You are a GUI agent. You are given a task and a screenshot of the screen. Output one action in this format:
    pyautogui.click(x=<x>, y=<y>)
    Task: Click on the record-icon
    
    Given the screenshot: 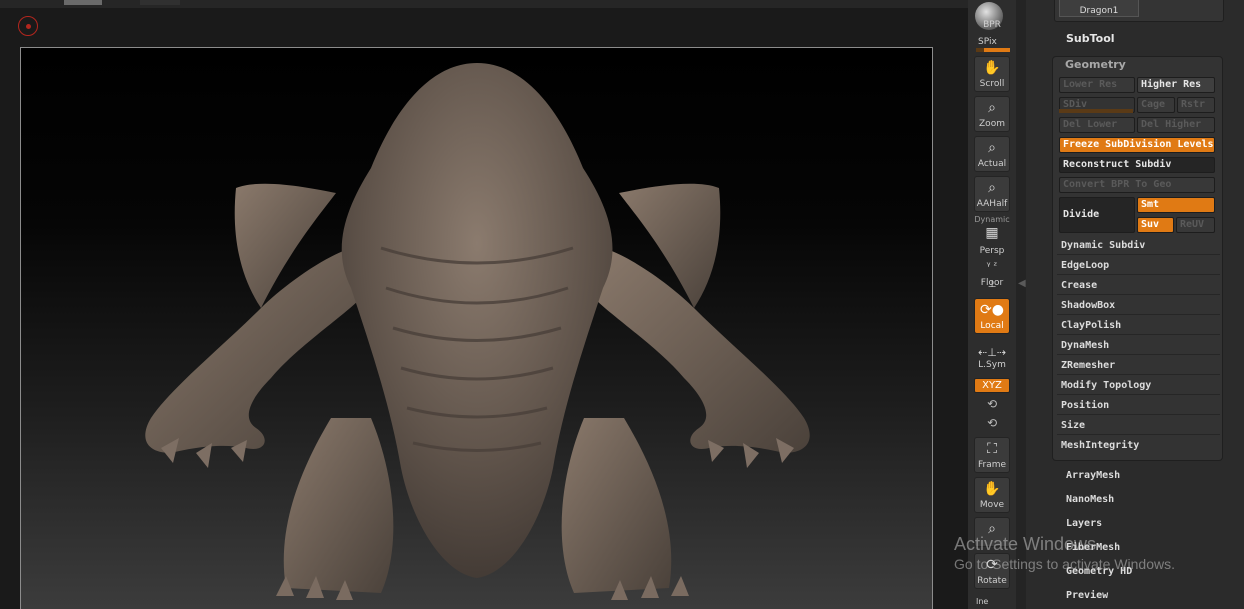 What is the action you would take?
    pyautogui.click(x=28, y=26)
    